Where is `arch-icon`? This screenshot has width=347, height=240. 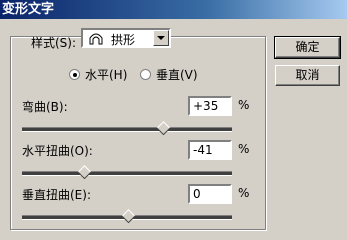 arch-icon is located at coordinates (96, 39).